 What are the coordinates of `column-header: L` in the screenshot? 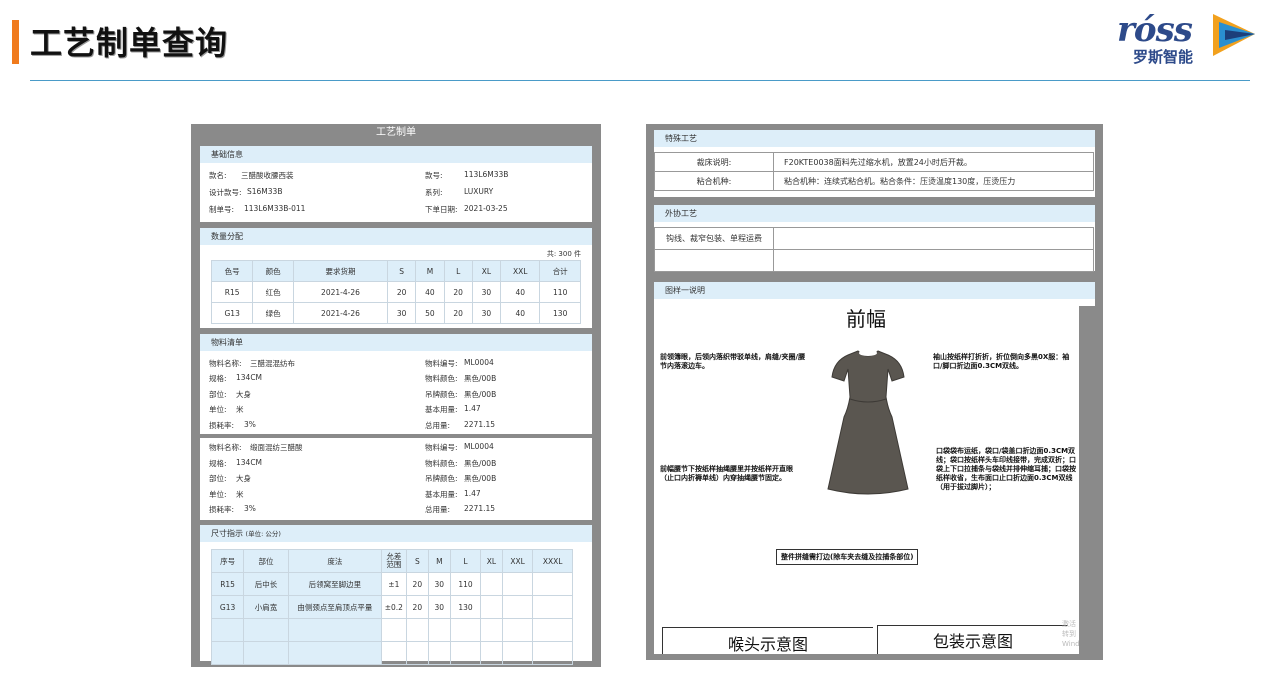 It's located at (458, 271).